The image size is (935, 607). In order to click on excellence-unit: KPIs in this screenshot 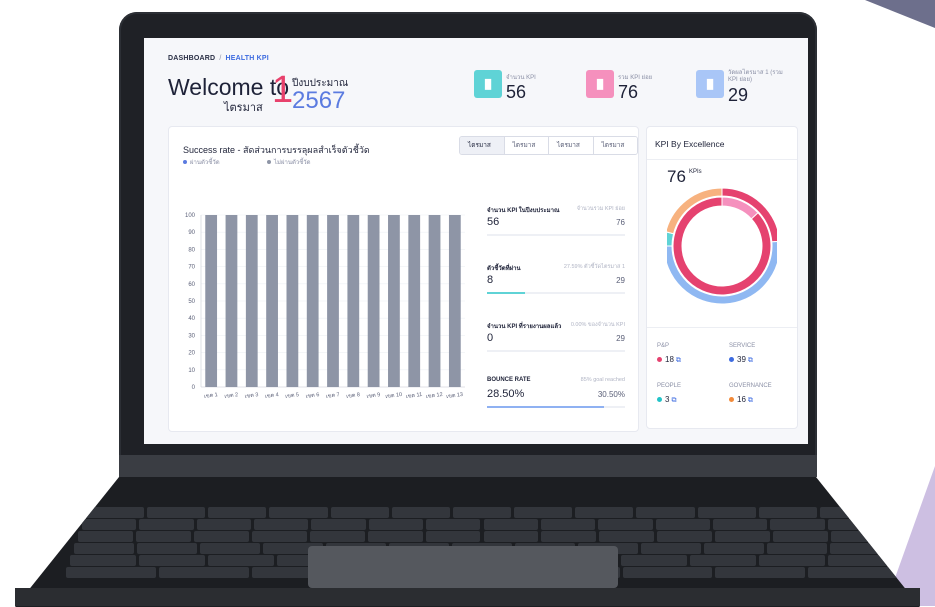, I will do `click(695, 172)`.